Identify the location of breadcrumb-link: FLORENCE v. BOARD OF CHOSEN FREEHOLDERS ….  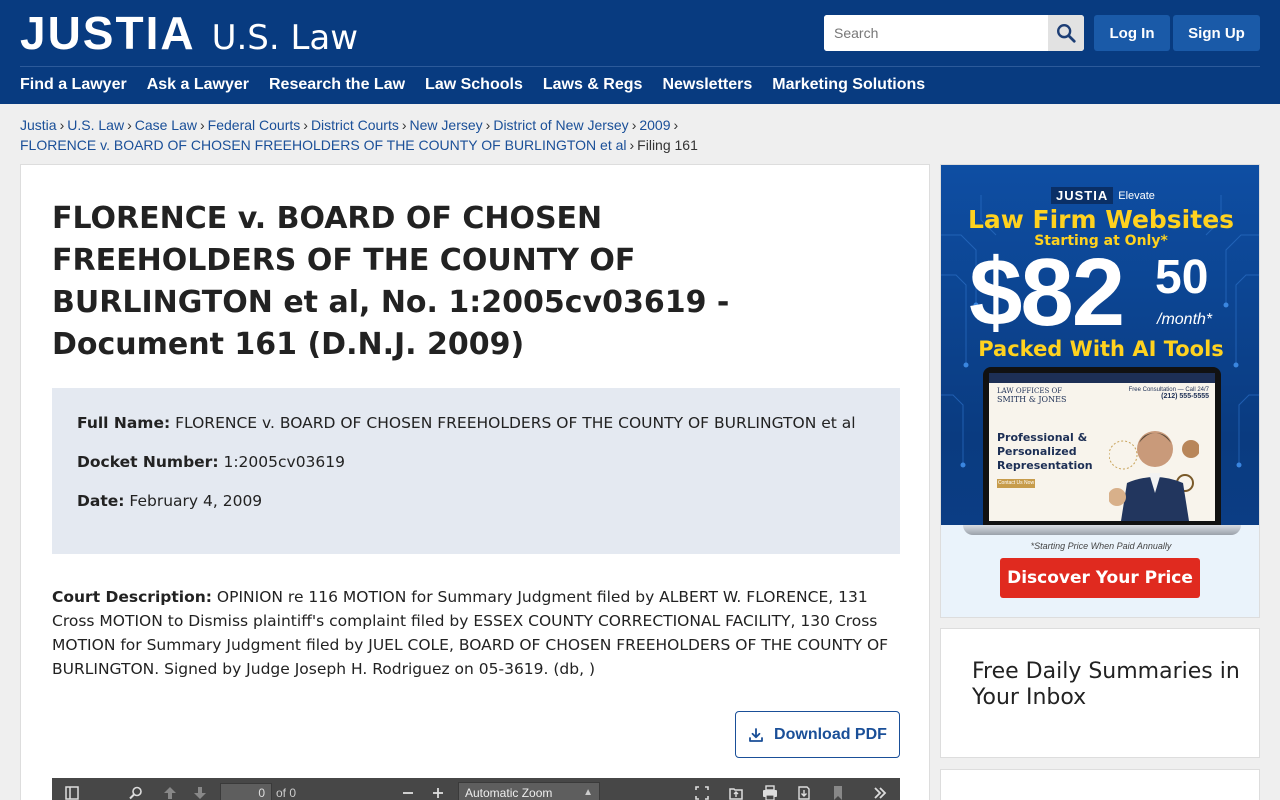
(323, 145).